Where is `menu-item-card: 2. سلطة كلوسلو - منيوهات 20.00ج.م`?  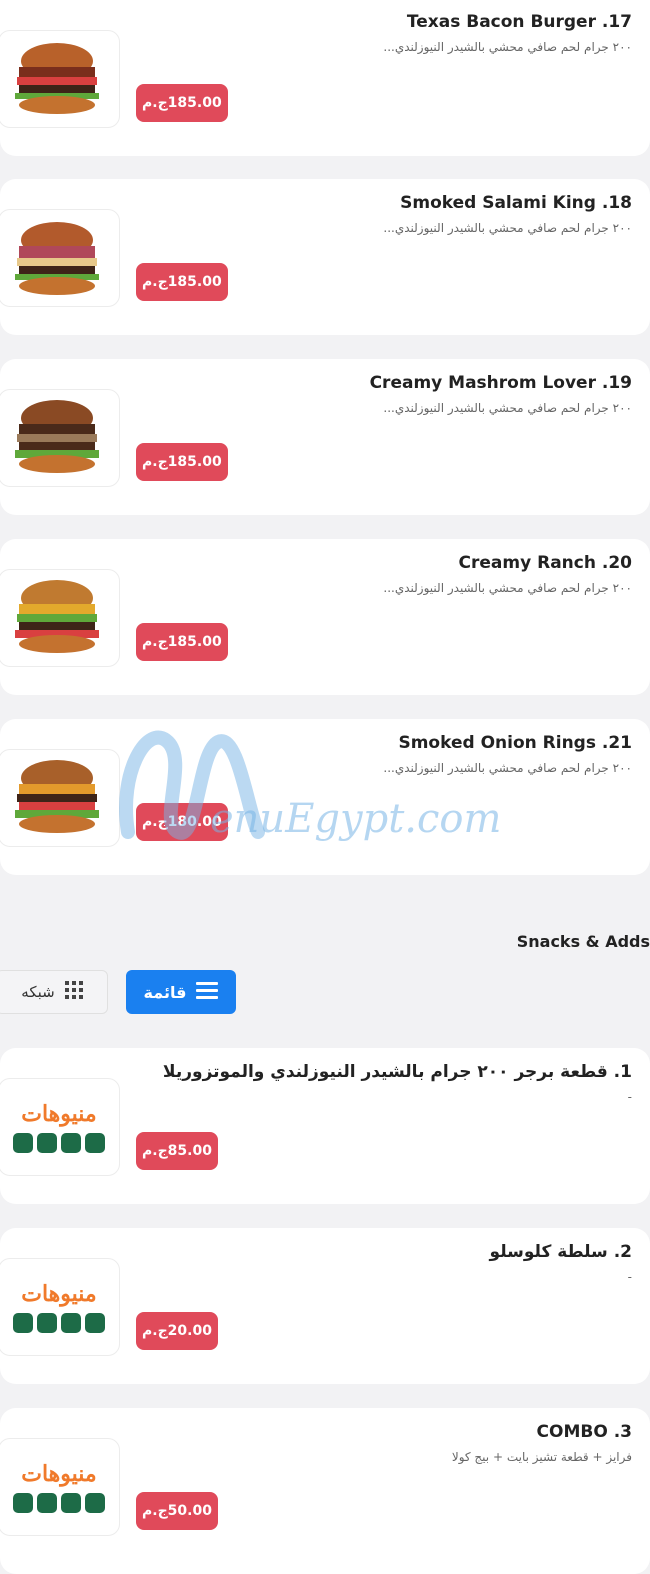
menu-item-card: 2. سلطة كلوسلو - منيوهات 20.00ج.م is located at coordinates (325, 1306).